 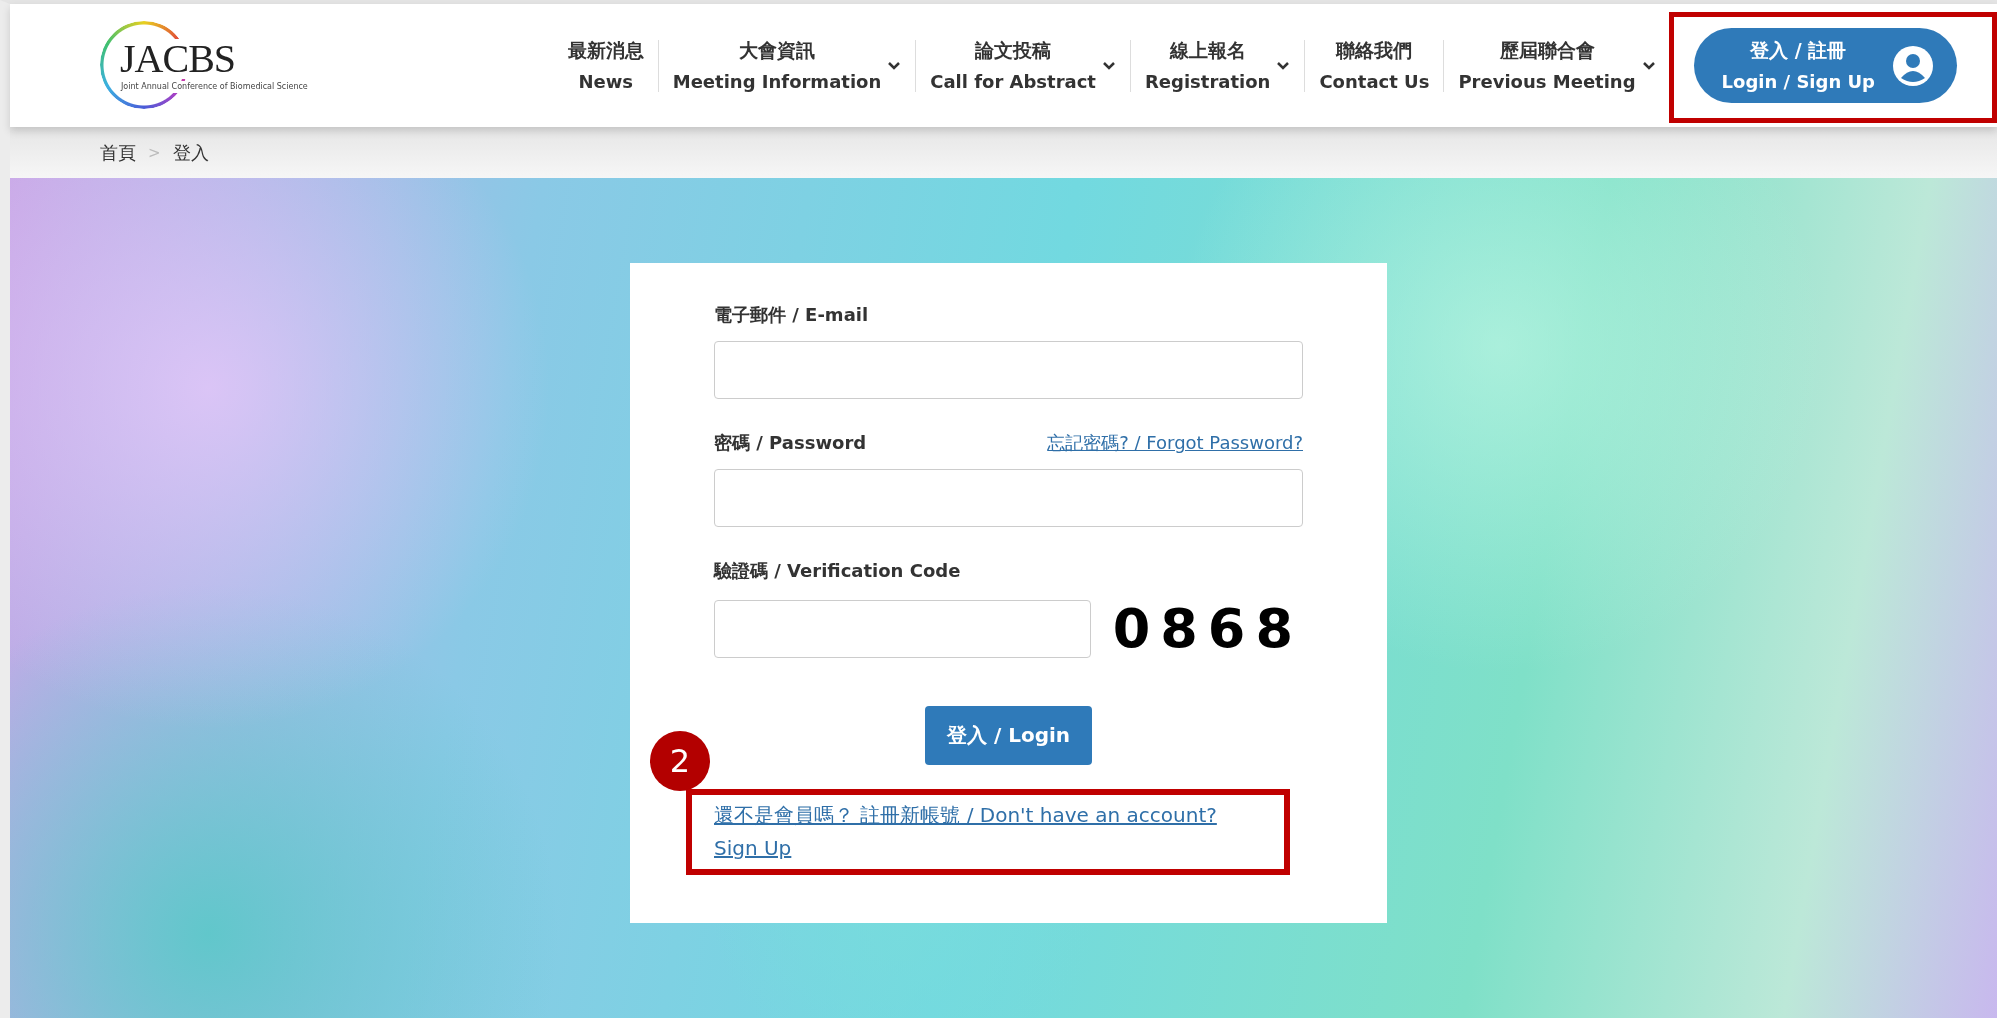 I want to click on login-signup-button: 登入 / 註冊 Login / Sign Up, so click(x=1825, y=65).